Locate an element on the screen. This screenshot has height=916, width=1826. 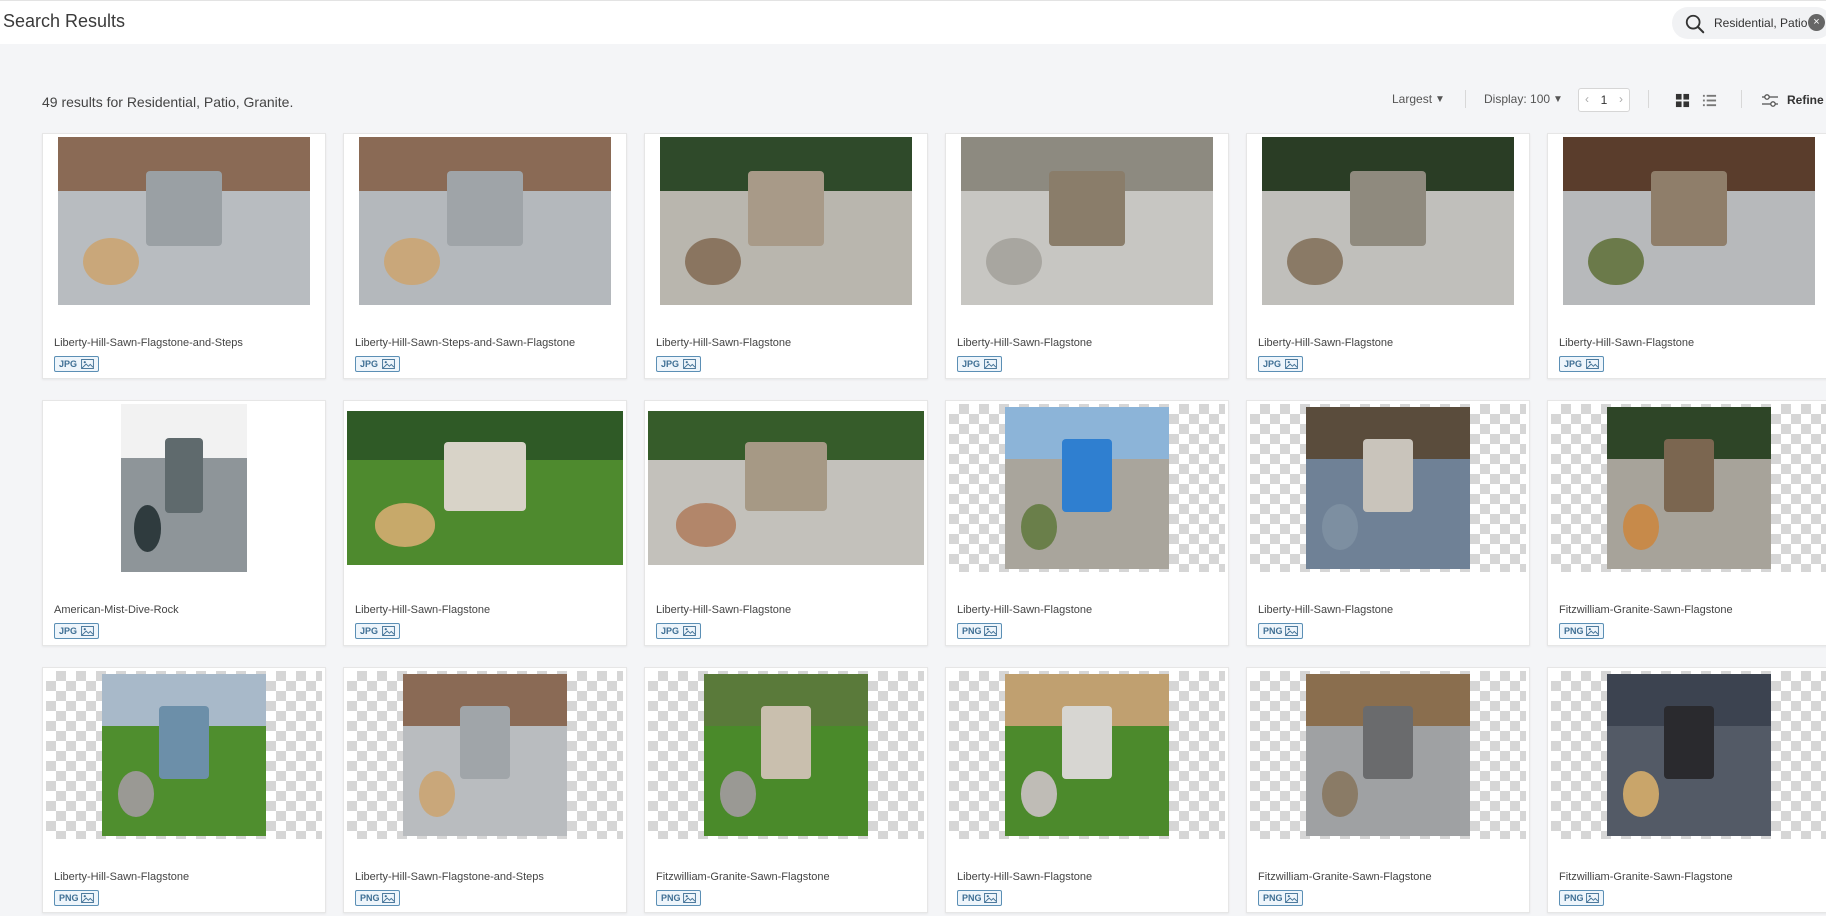
search-box: Residential, Patio × is located at coordinates (1749, 23).